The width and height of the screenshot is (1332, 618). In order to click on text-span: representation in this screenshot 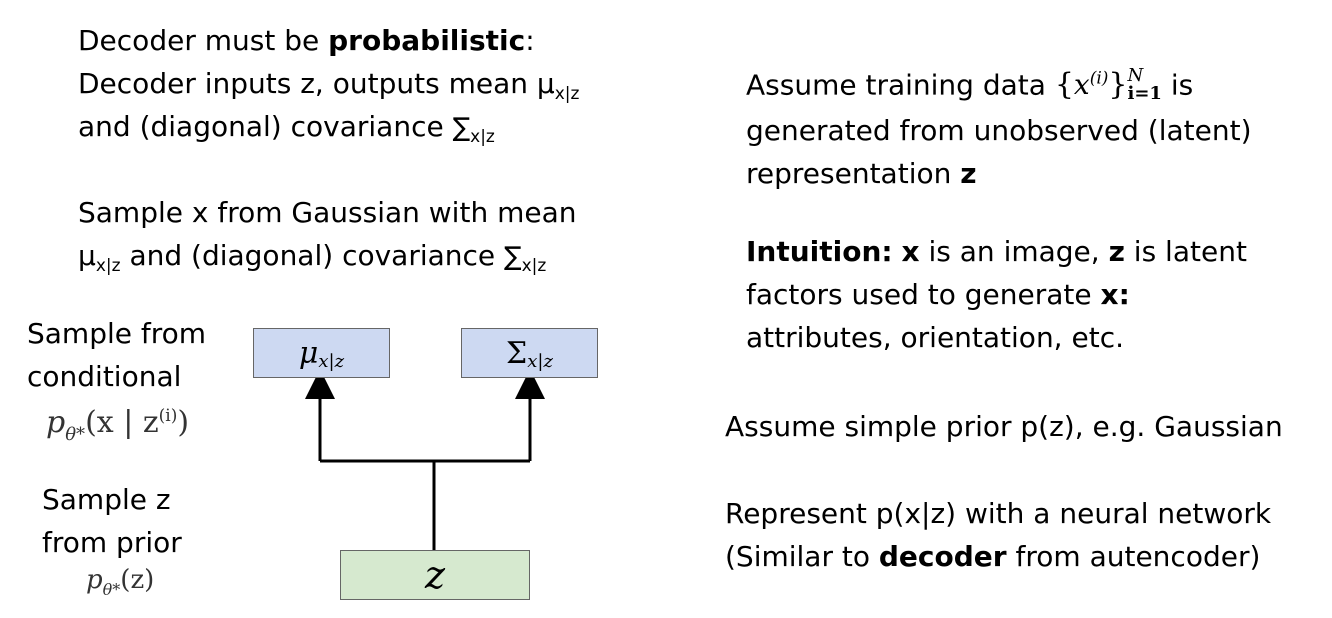, I will do `click(853, 173)`.